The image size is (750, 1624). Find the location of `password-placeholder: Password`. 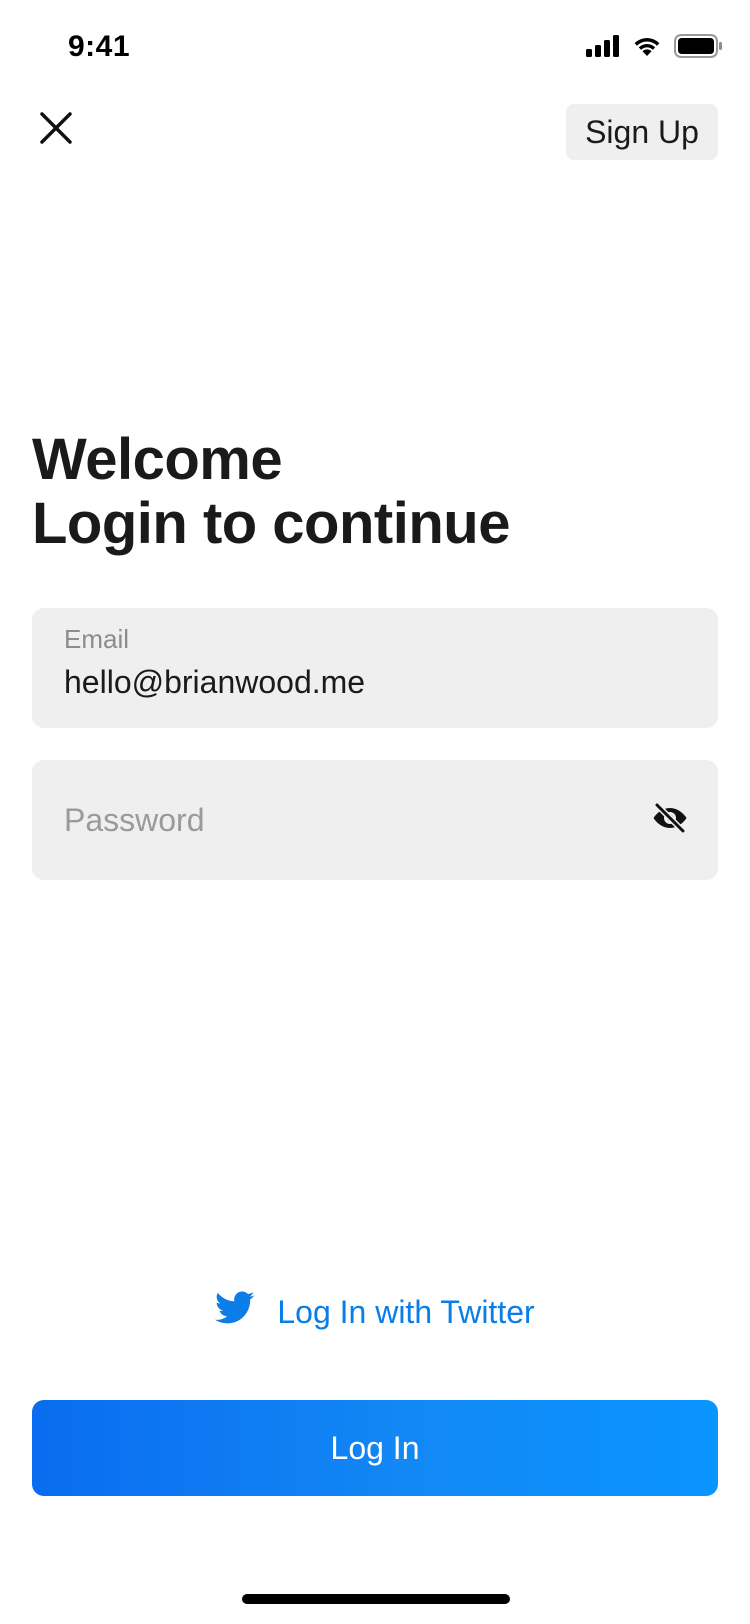

password-placeholder: Password is located at coordinates (134, 820).